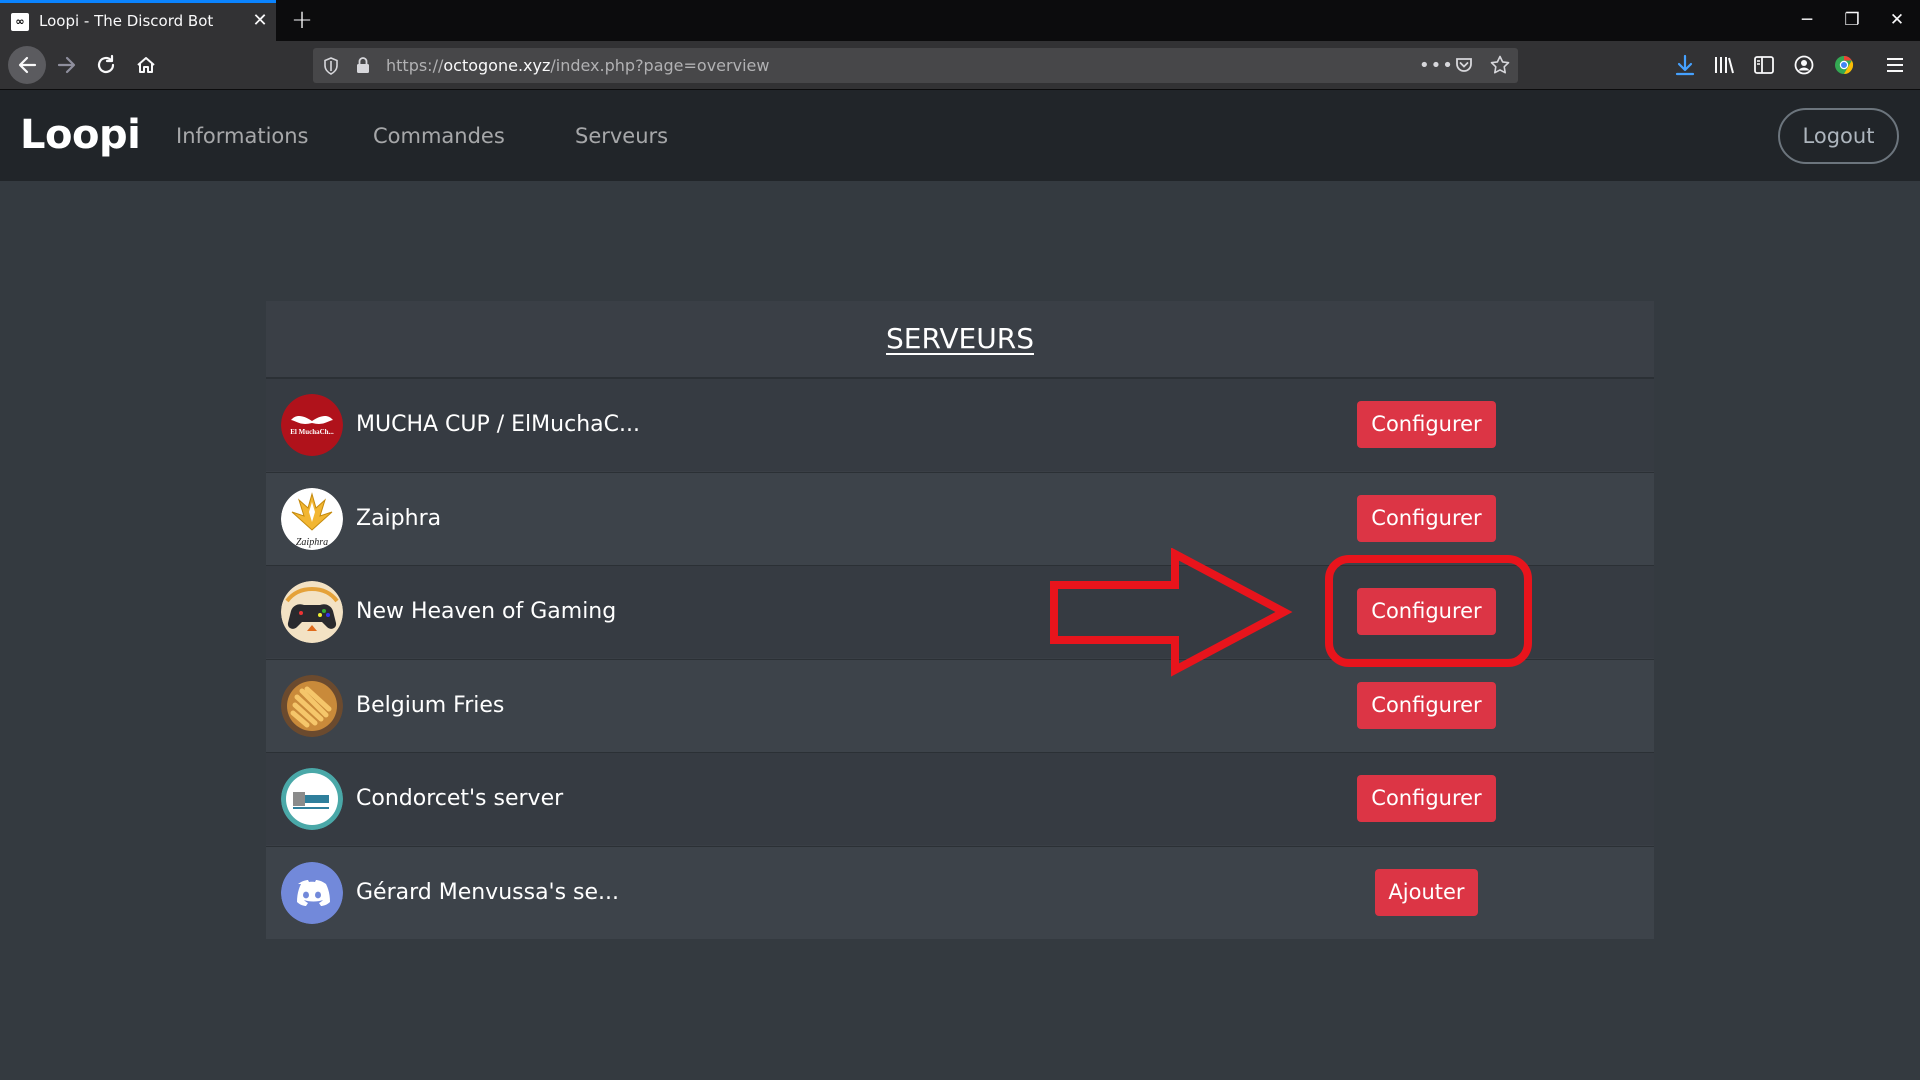  I want to click on downloads-icon, so click(1685, 65).